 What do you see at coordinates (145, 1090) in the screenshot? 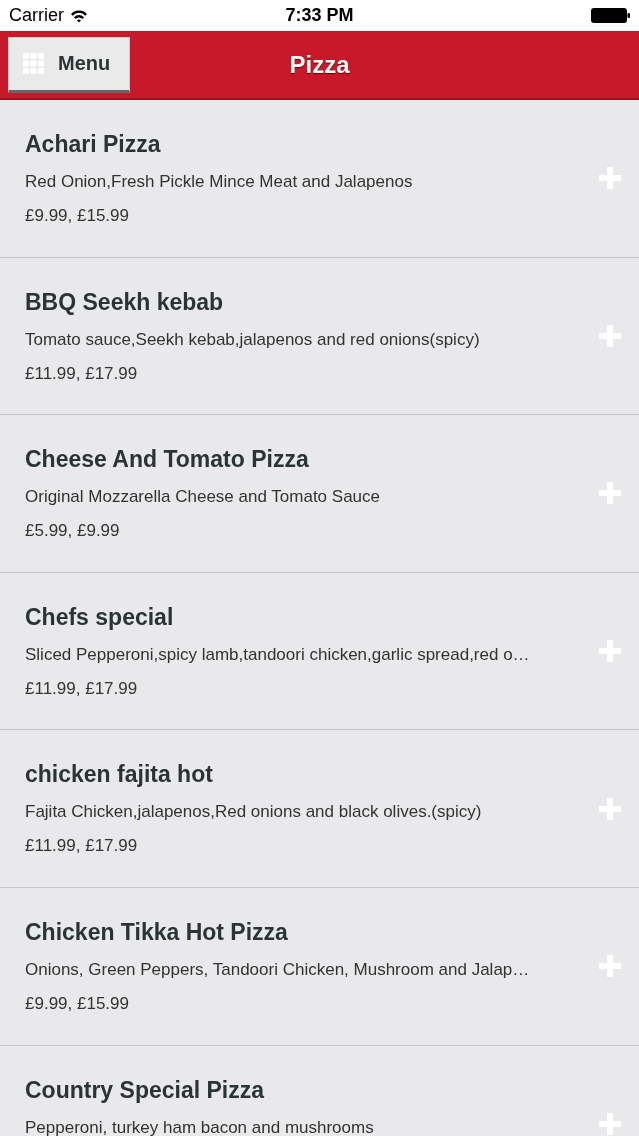
I see `item-name: Country Special Pizza` at bounding box center [145, 1090].